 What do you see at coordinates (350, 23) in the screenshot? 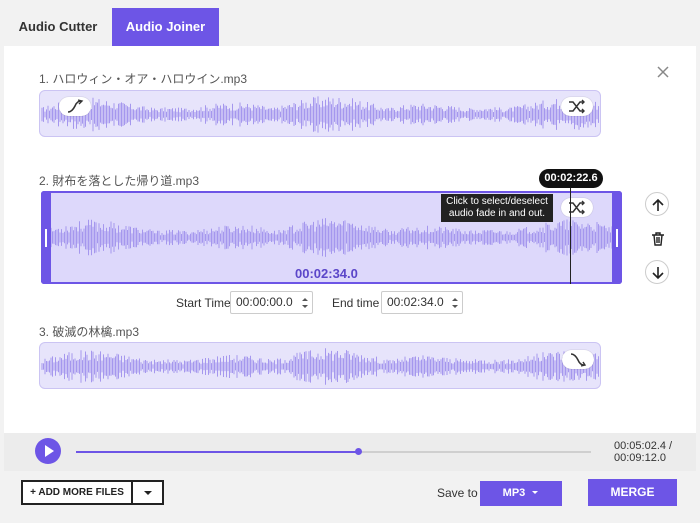
I see `tab-bar: Audio Cutter Audio Joiner` at bounding box center [350, 23].